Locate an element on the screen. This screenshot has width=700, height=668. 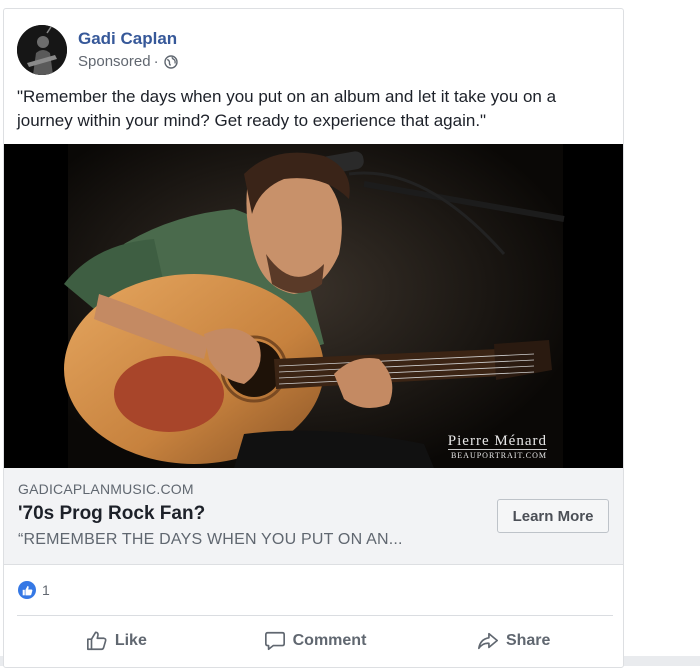
actions-divider is located at coordinates (315, 615).